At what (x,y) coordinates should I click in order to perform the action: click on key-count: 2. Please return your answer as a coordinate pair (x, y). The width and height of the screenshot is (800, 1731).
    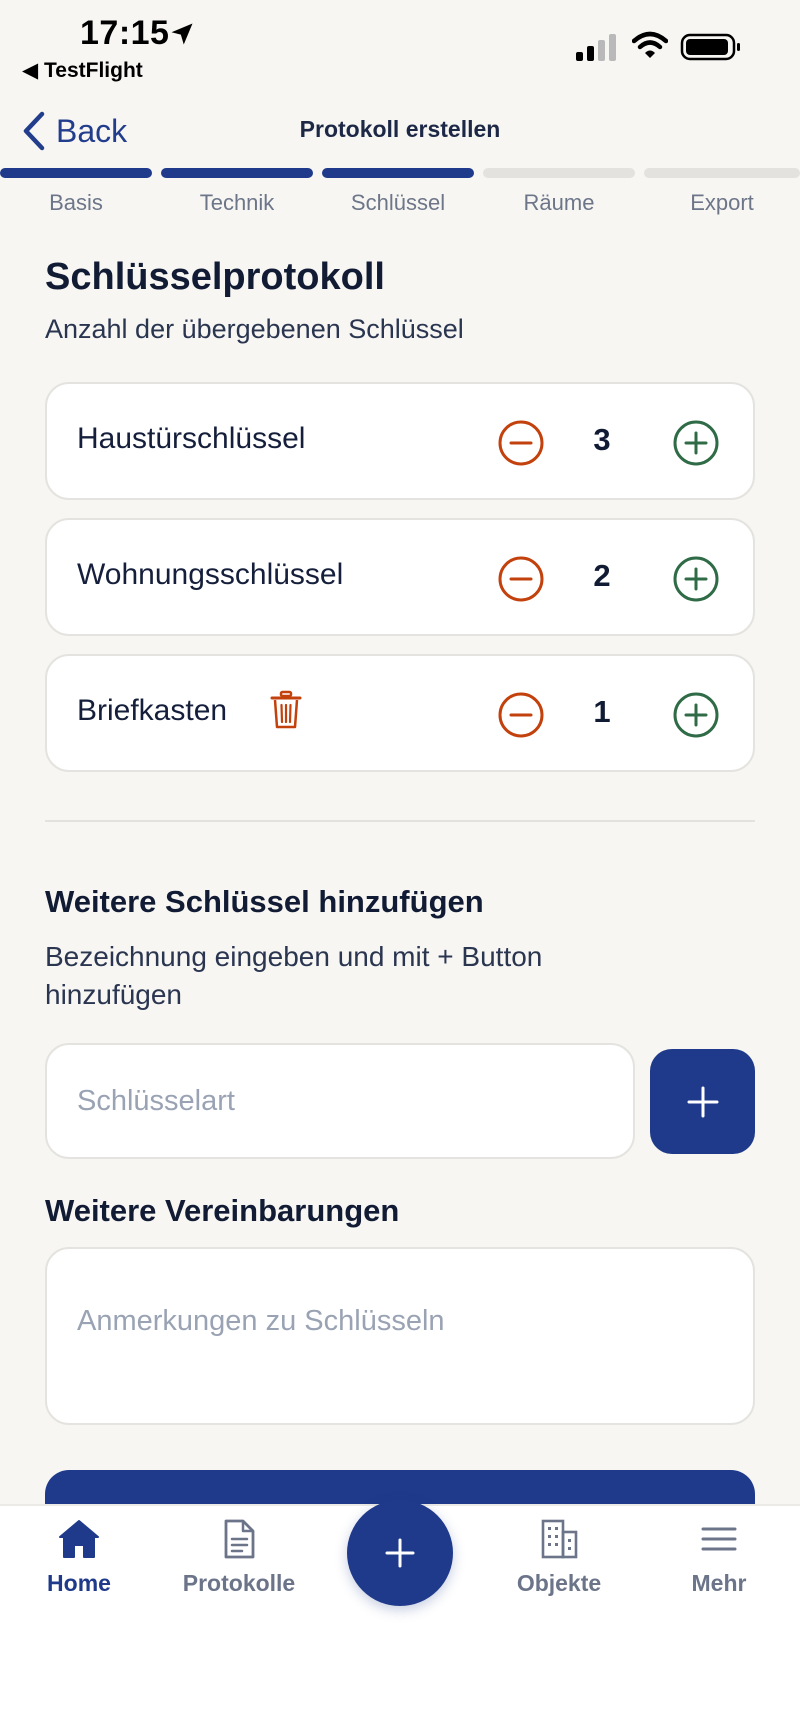
    Looking at the image, I should click on (602, 575).